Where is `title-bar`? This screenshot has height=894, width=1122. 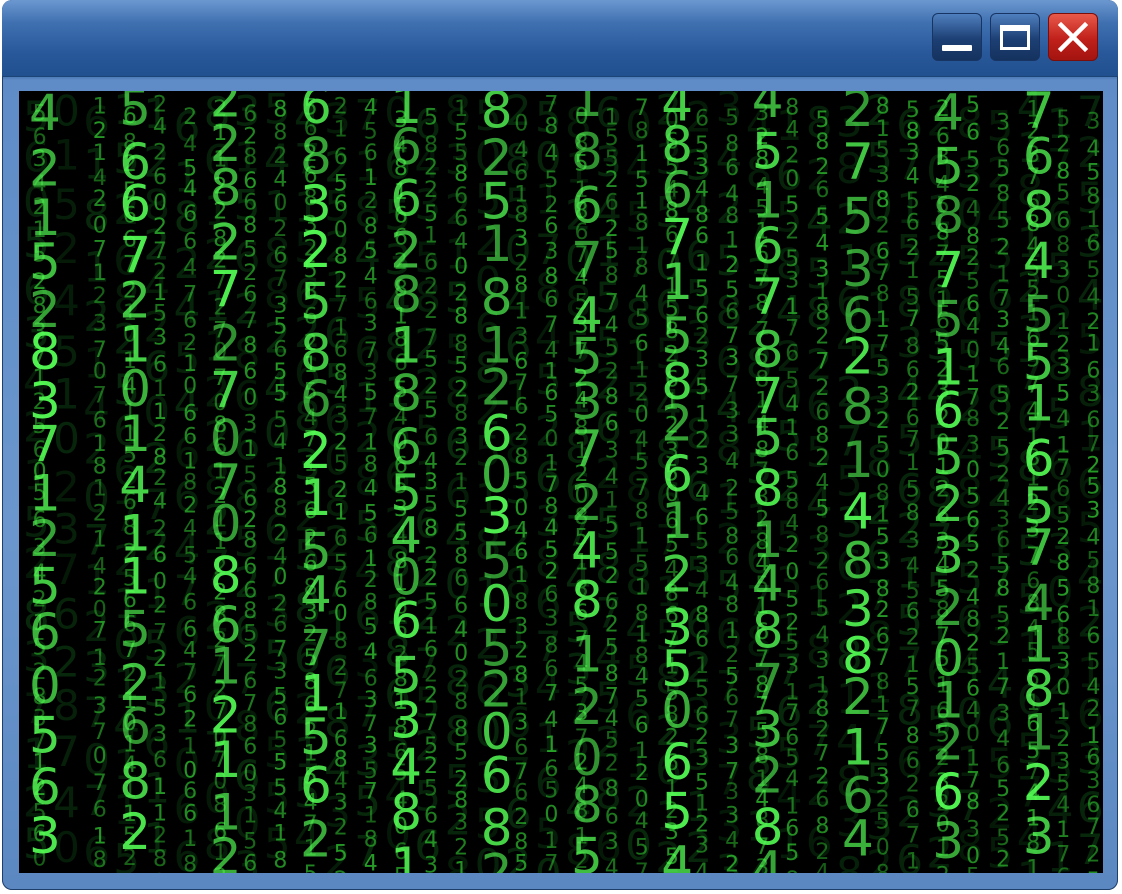
title-bar is located at coordinates (560, 38).